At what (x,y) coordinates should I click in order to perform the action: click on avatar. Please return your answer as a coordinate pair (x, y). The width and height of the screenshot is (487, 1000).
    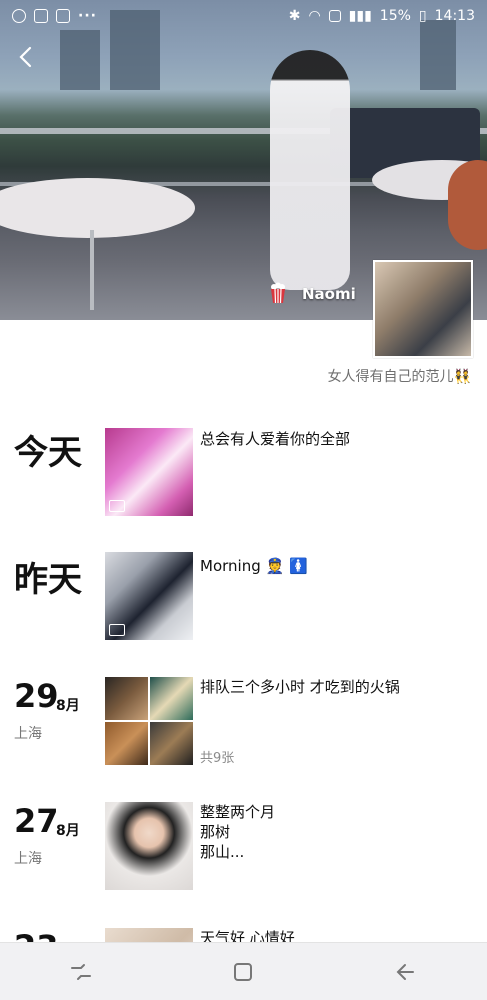
    Looking at the image, I should click on (423, 309).